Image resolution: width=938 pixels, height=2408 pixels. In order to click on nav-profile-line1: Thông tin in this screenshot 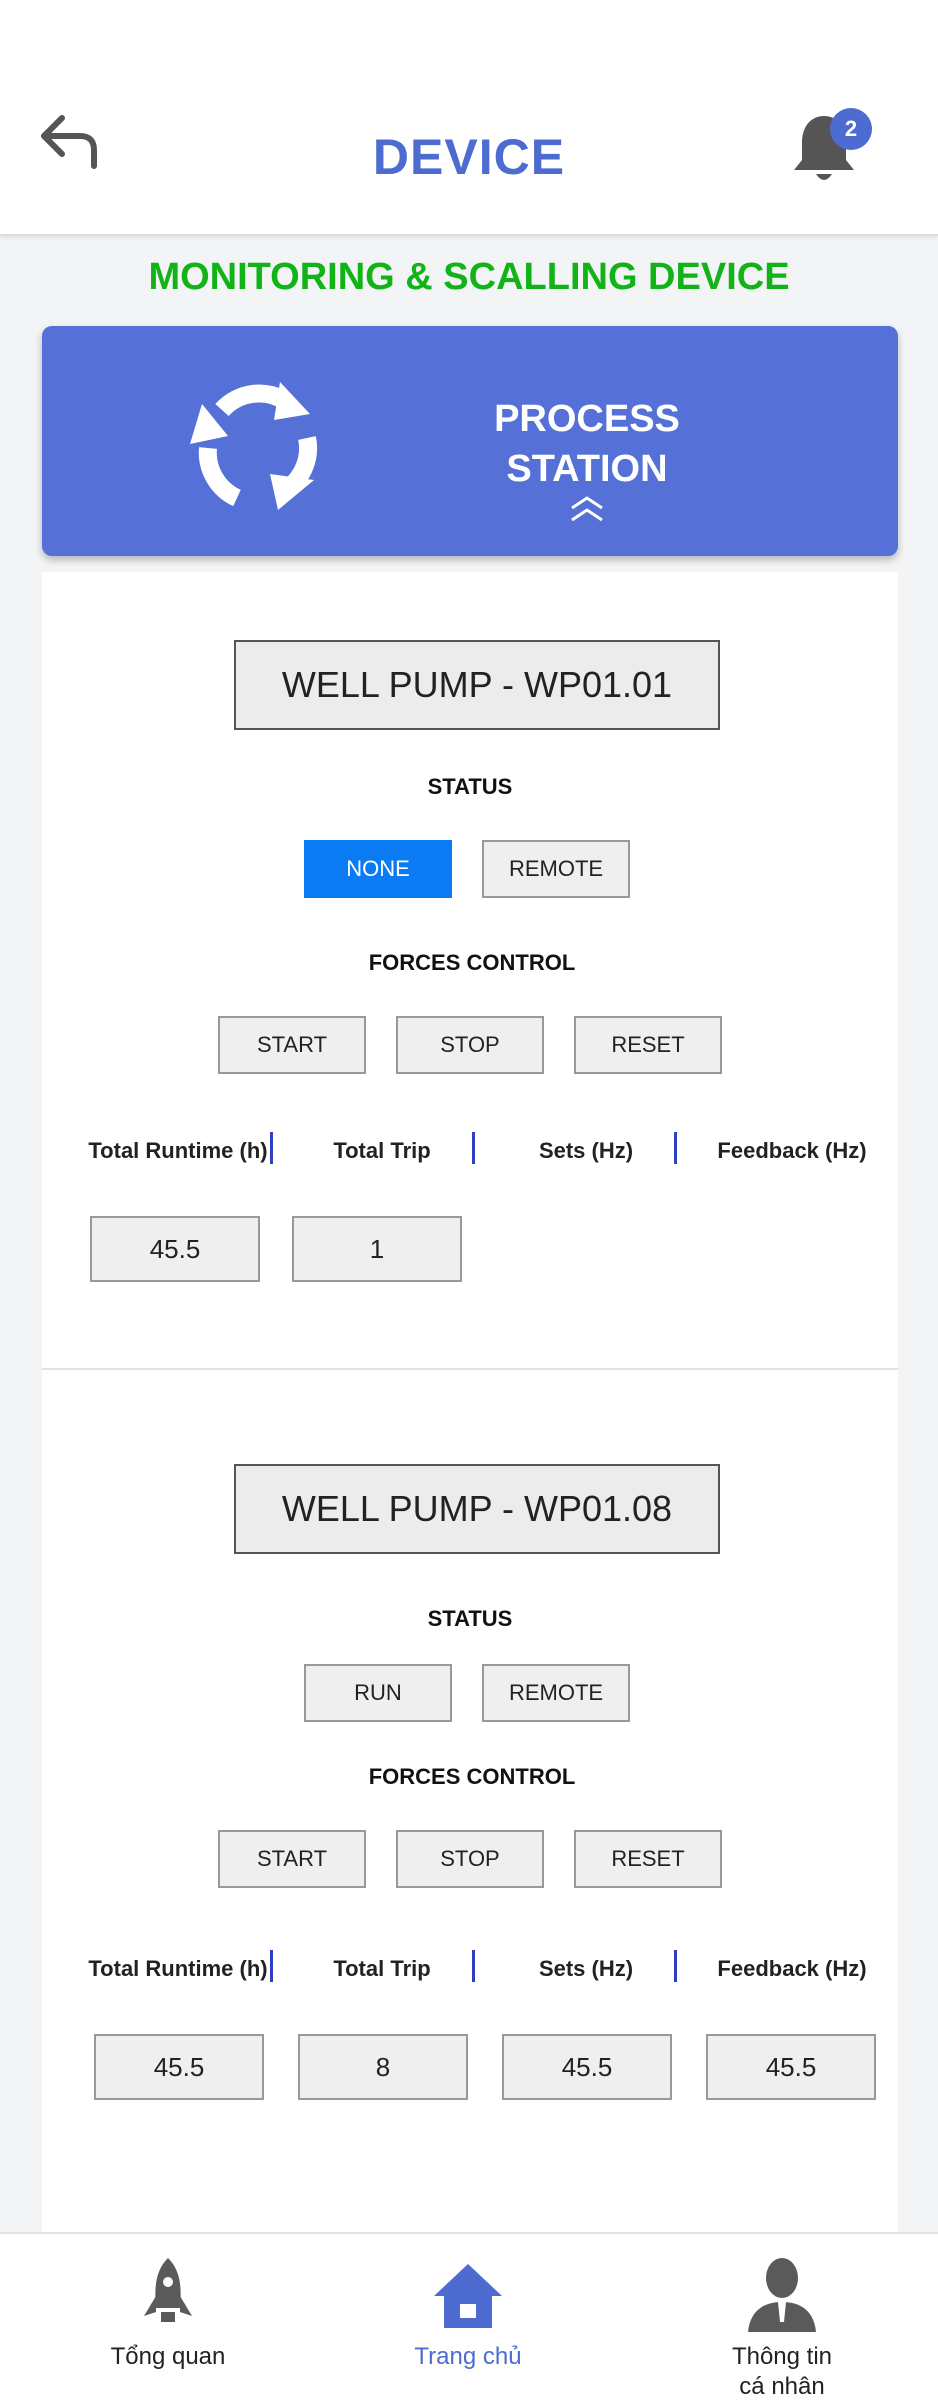, I will do `click(782, 2356)`.